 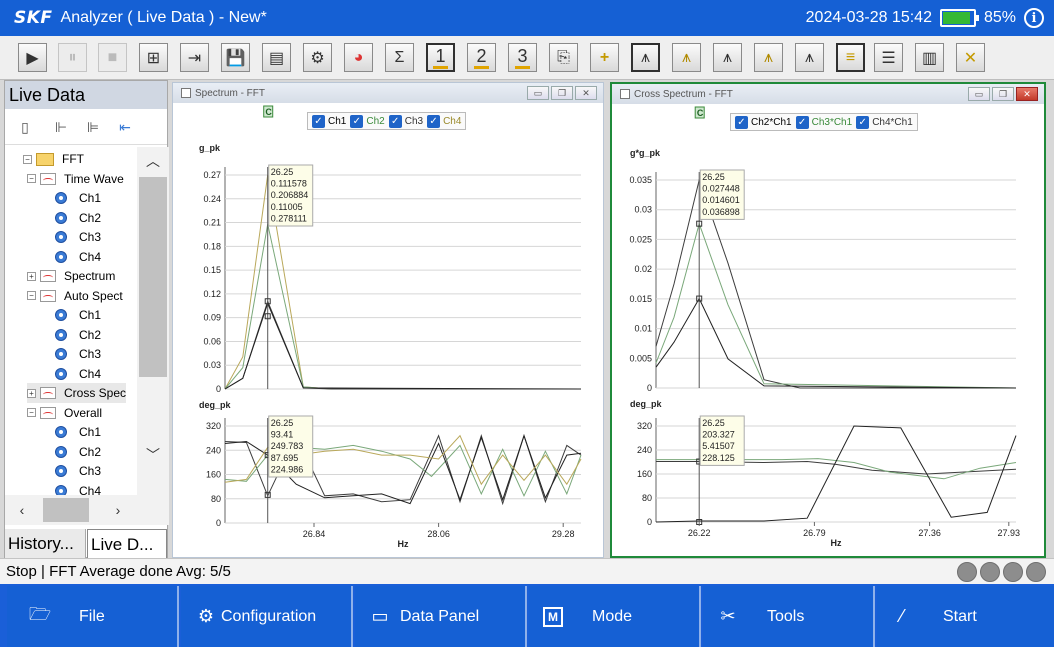 What do you see at coordinates (929, 57) in the screenshot?
I see `vertical-split-button: ▥` at bounding box center [929, 57].